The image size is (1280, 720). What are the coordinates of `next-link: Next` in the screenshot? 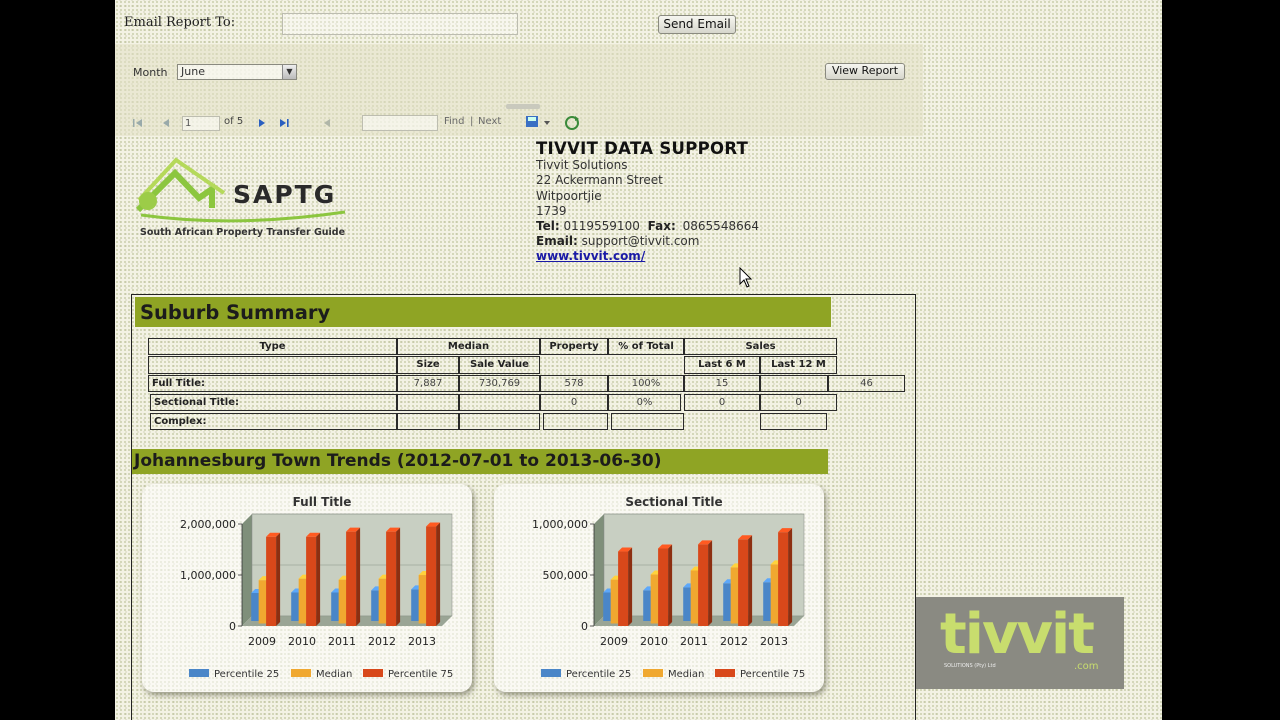 It's located at (489, 121).